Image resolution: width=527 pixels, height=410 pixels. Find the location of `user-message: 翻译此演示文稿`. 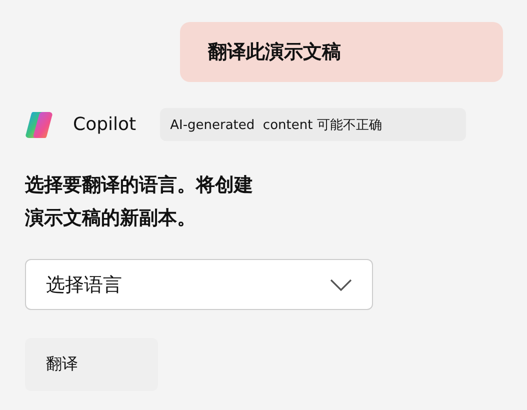

user-message: 翻译此演示文稿 is located at coordinates (341, 52).